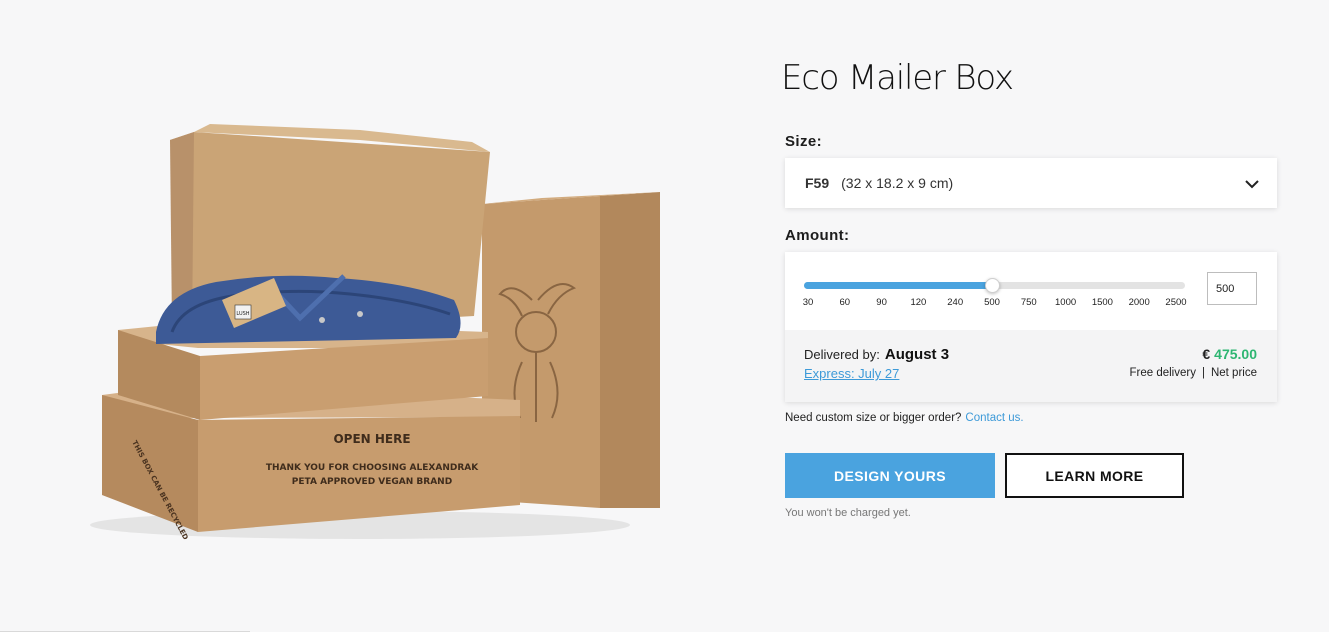  I want to click on net-price-text: Net price, so click(1233, 373).